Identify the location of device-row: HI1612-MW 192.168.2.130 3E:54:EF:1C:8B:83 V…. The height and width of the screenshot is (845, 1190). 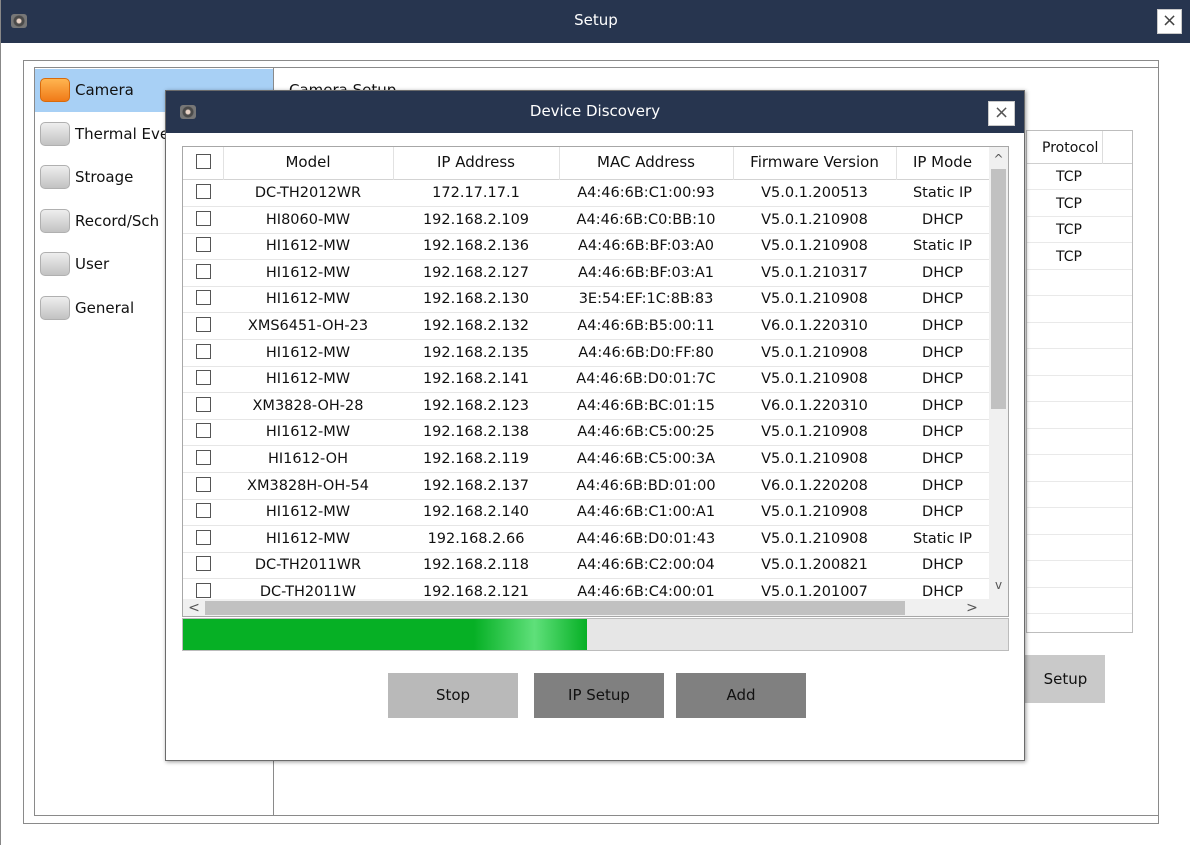
(586, 300).